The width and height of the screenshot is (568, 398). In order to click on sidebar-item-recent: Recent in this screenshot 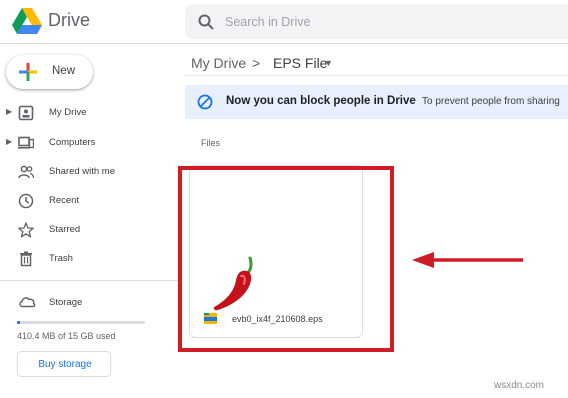, I will do `click(87, 201)`.